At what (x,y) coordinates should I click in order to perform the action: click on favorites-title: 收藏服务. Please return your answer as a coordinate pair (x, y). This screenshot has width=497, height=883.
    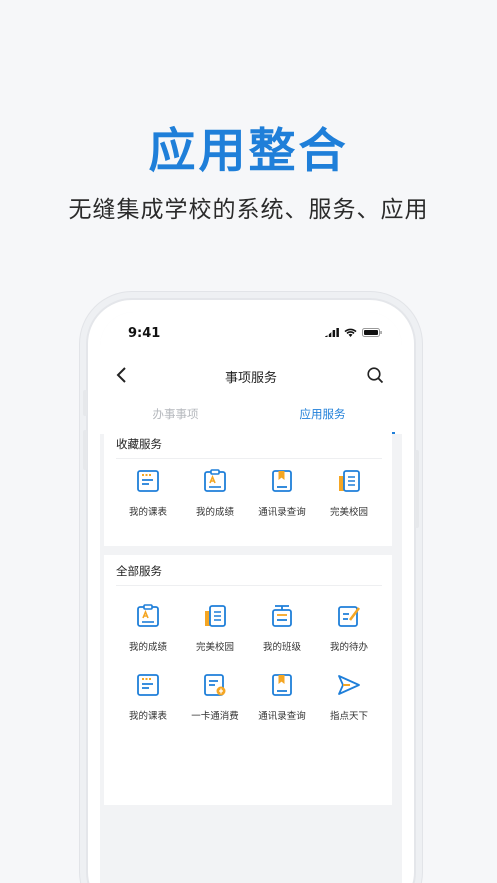
    Looking at the image, I should click on (139, 444).